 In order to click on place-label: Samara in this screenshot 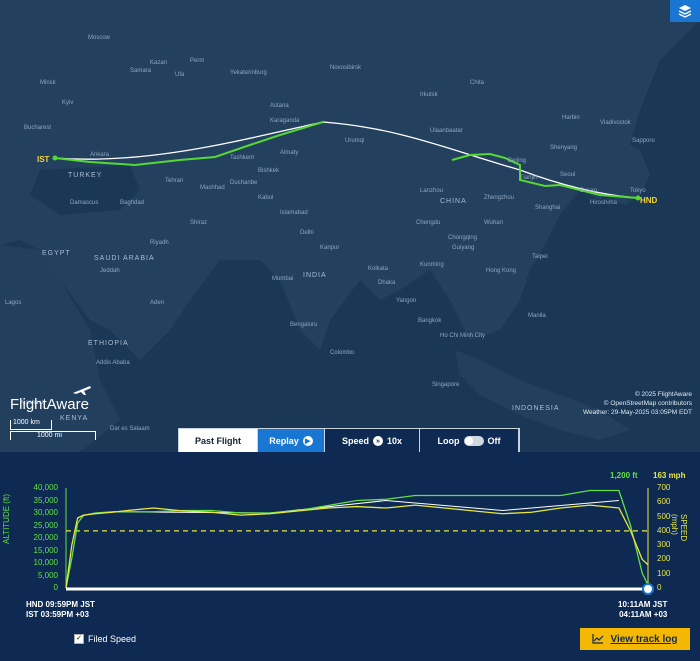, I will do `click(141, 71)`.